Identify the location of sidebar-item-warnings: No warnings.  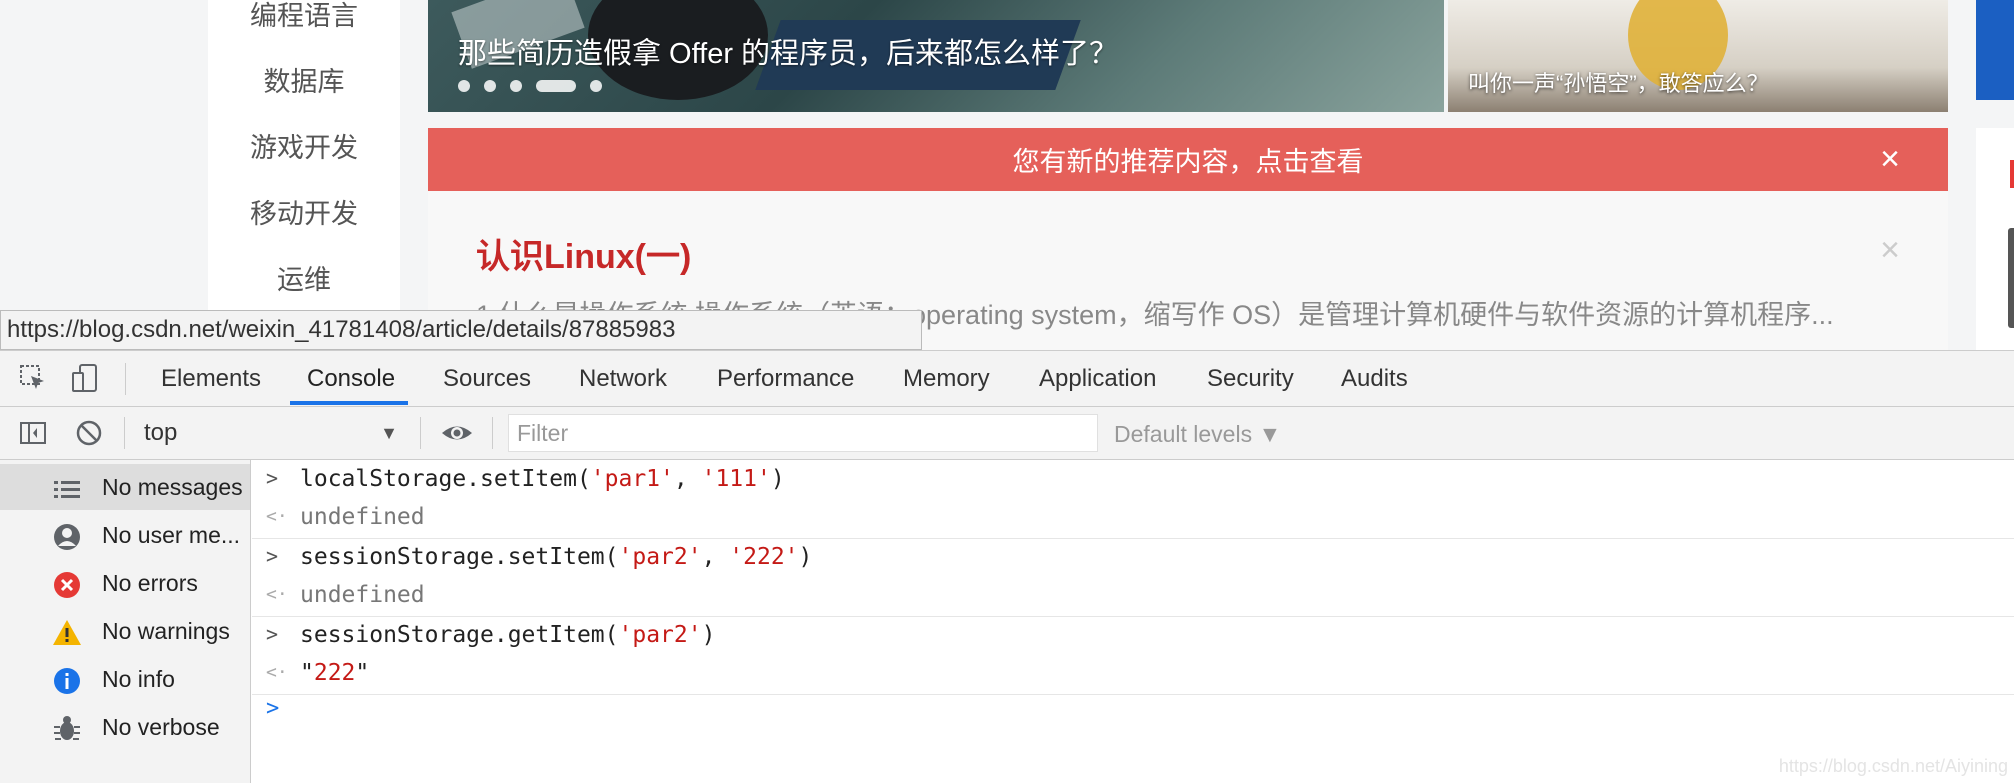
(125, 631).